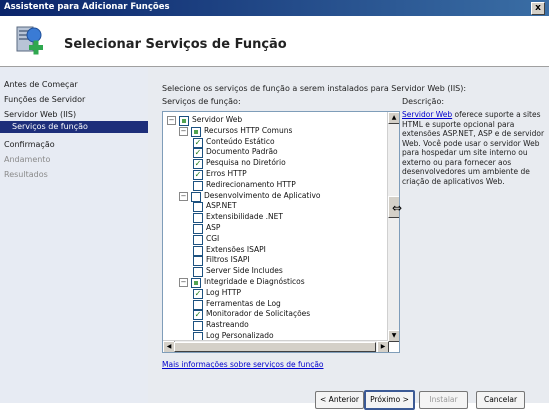 The width and height of the screenshot is (549, 410). What do you see at coordinates (227, 325) in the screenshot?
I see `tree-item-label: Rastreando` at bounding box center [227, 325].